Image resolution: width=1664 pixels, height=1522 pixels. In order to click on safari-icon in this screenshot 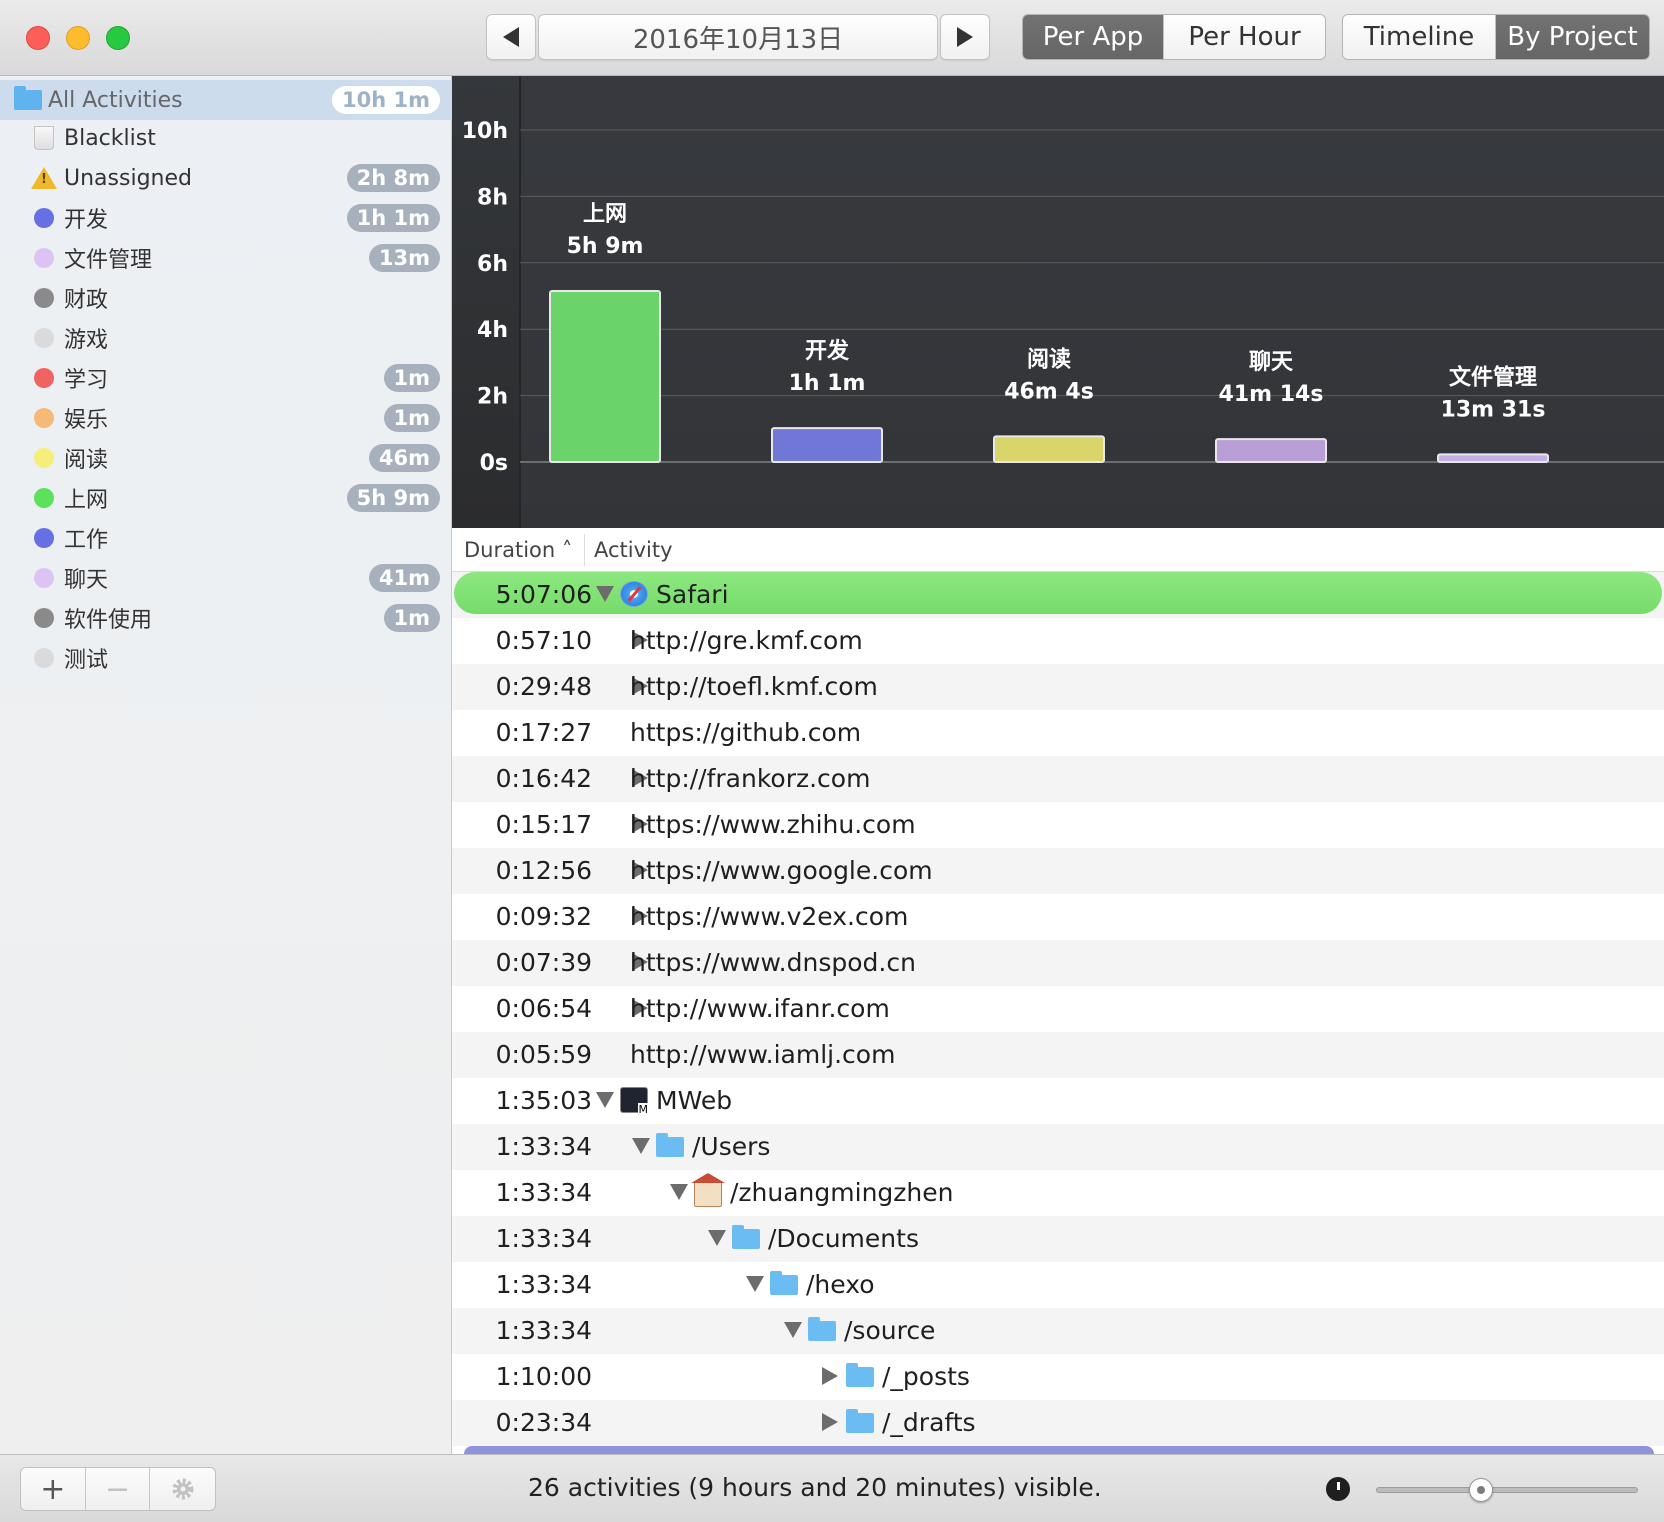, I will do `click(634, 594)`.